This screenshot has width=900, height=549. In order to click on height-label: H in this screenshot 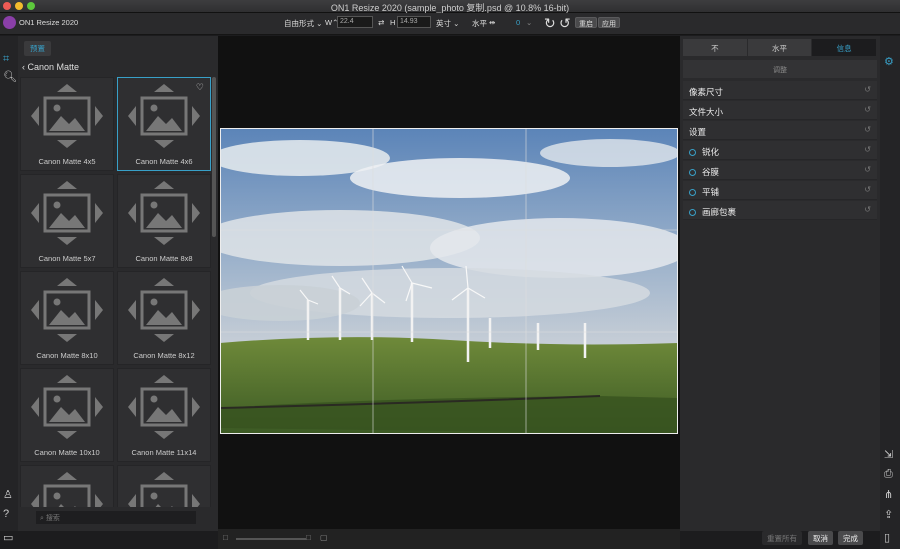, I will do `click(393, 22)`.